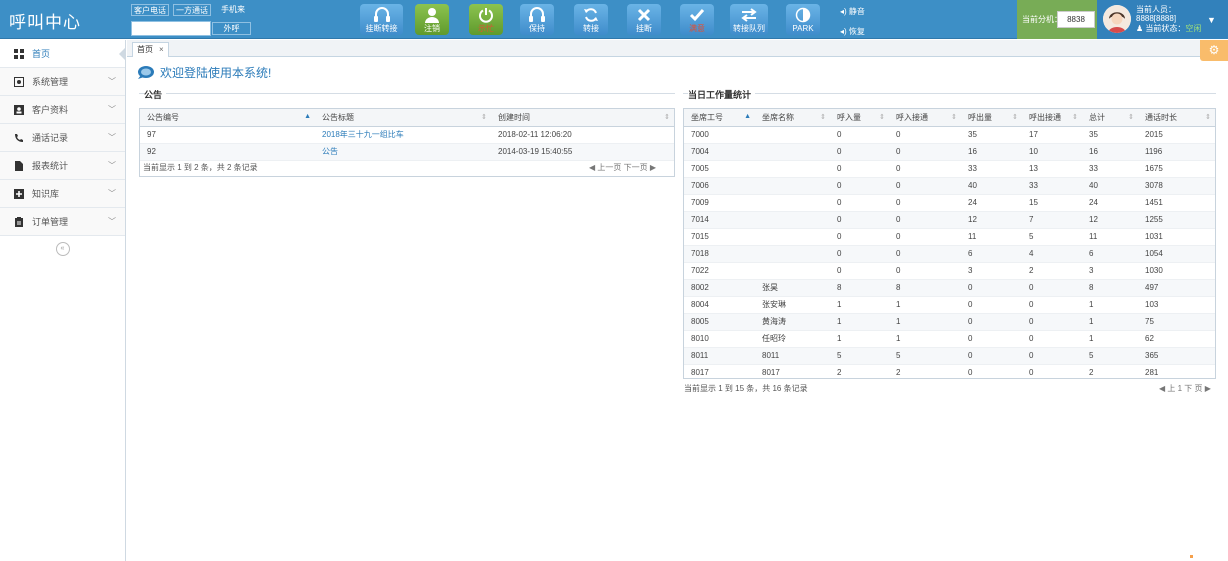  I want to click on column-header: 公告编号 ▲, so click(227, 118).